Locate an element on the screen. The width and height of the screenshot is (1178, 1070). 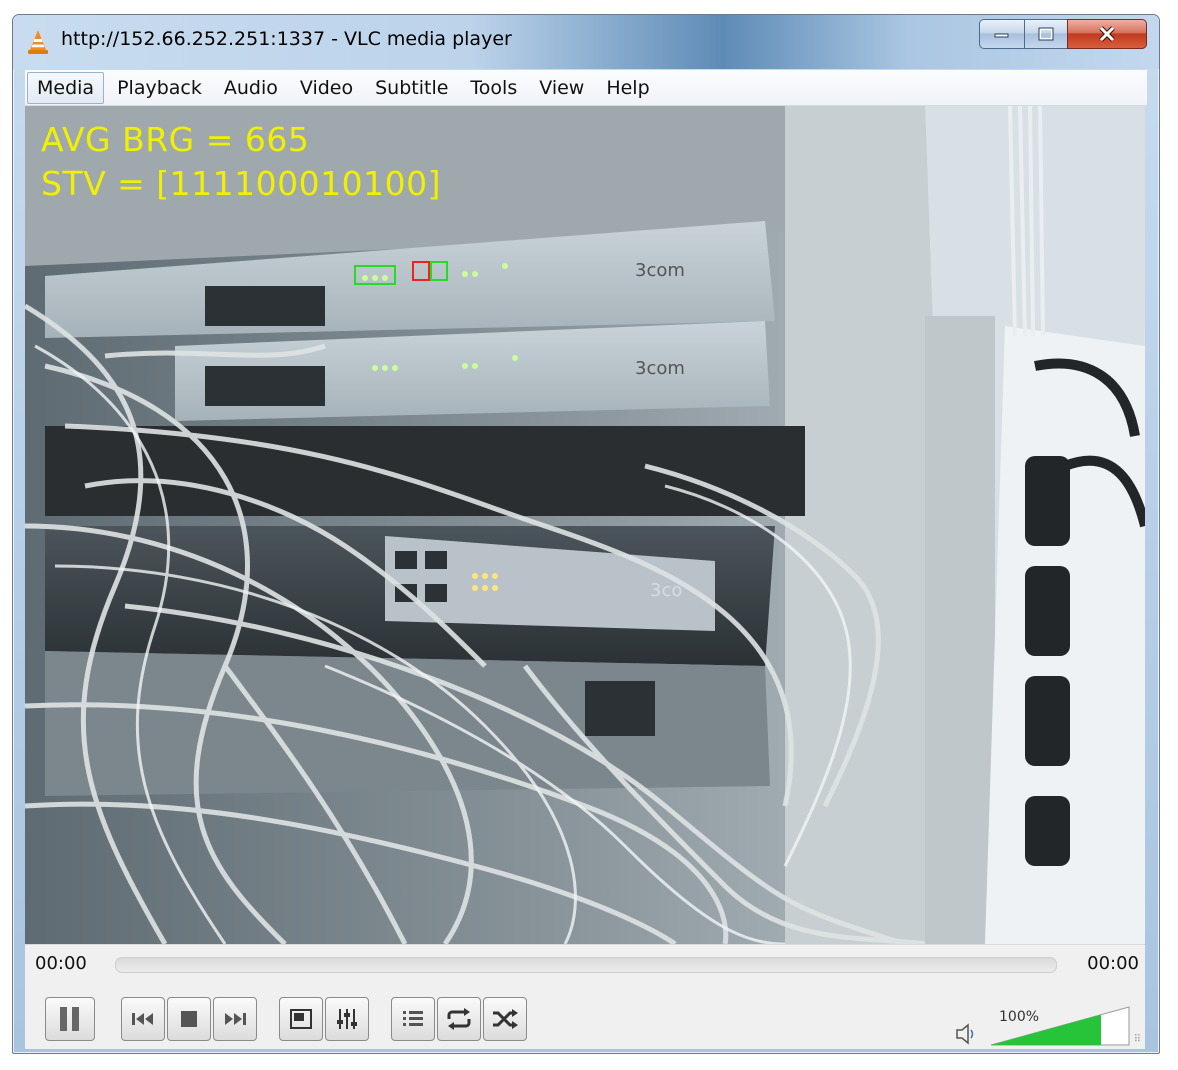
menu-view: View is located at coordinates (561, 88).